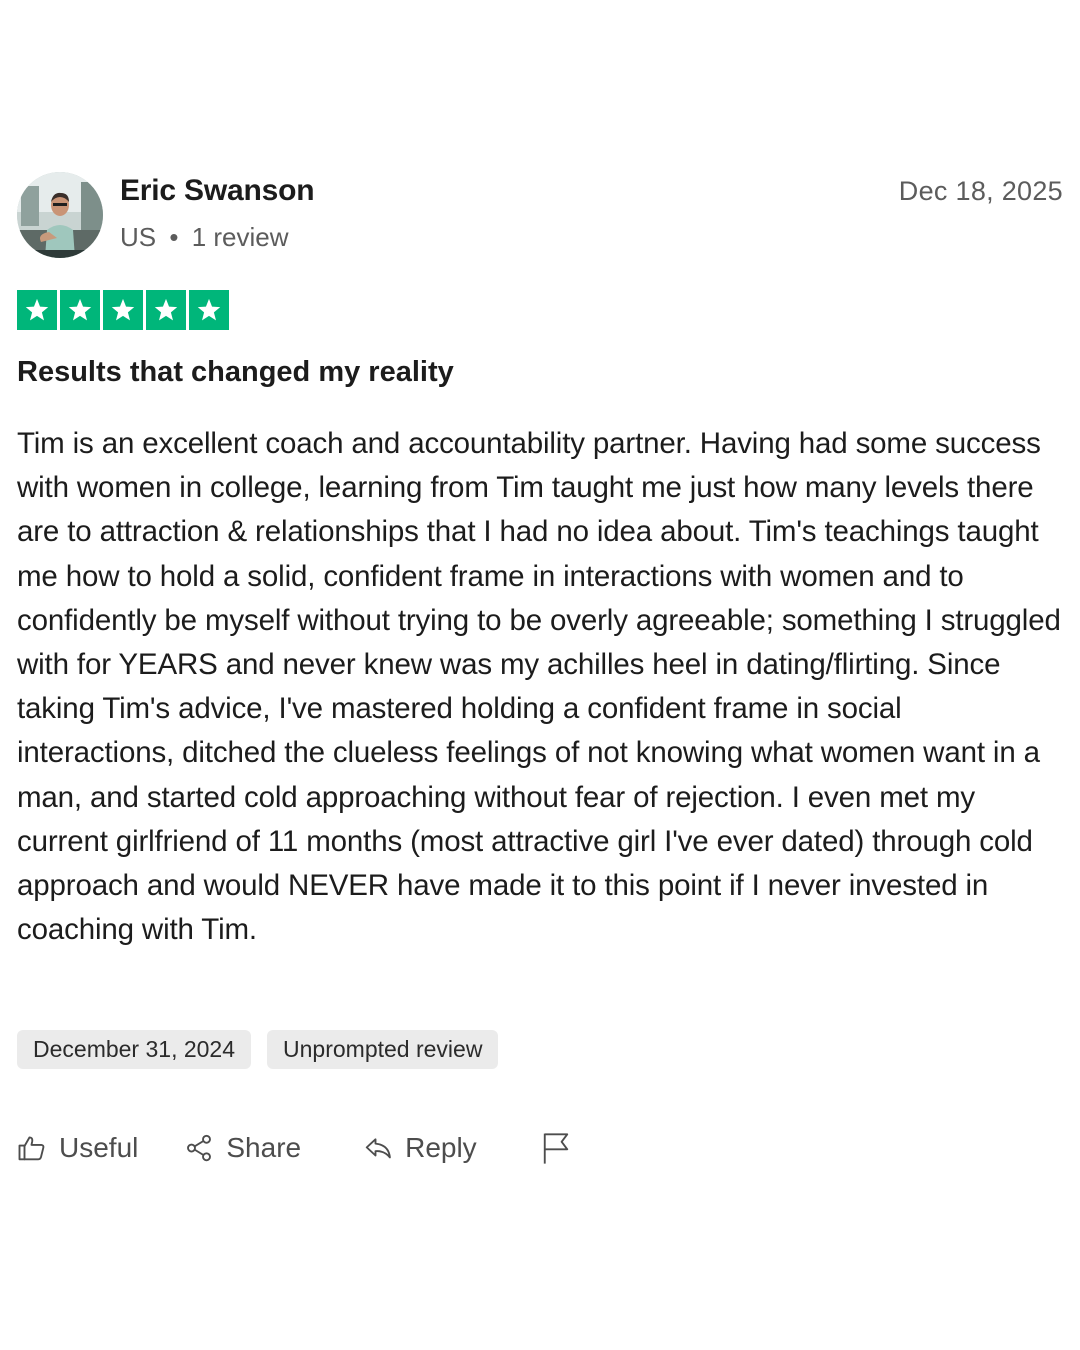 The height and width of the screenshot is (1350, 1080). Describe the element at coordinates (32, 1148) in the screenshot. I see `thumbs-up-icon` at that location.